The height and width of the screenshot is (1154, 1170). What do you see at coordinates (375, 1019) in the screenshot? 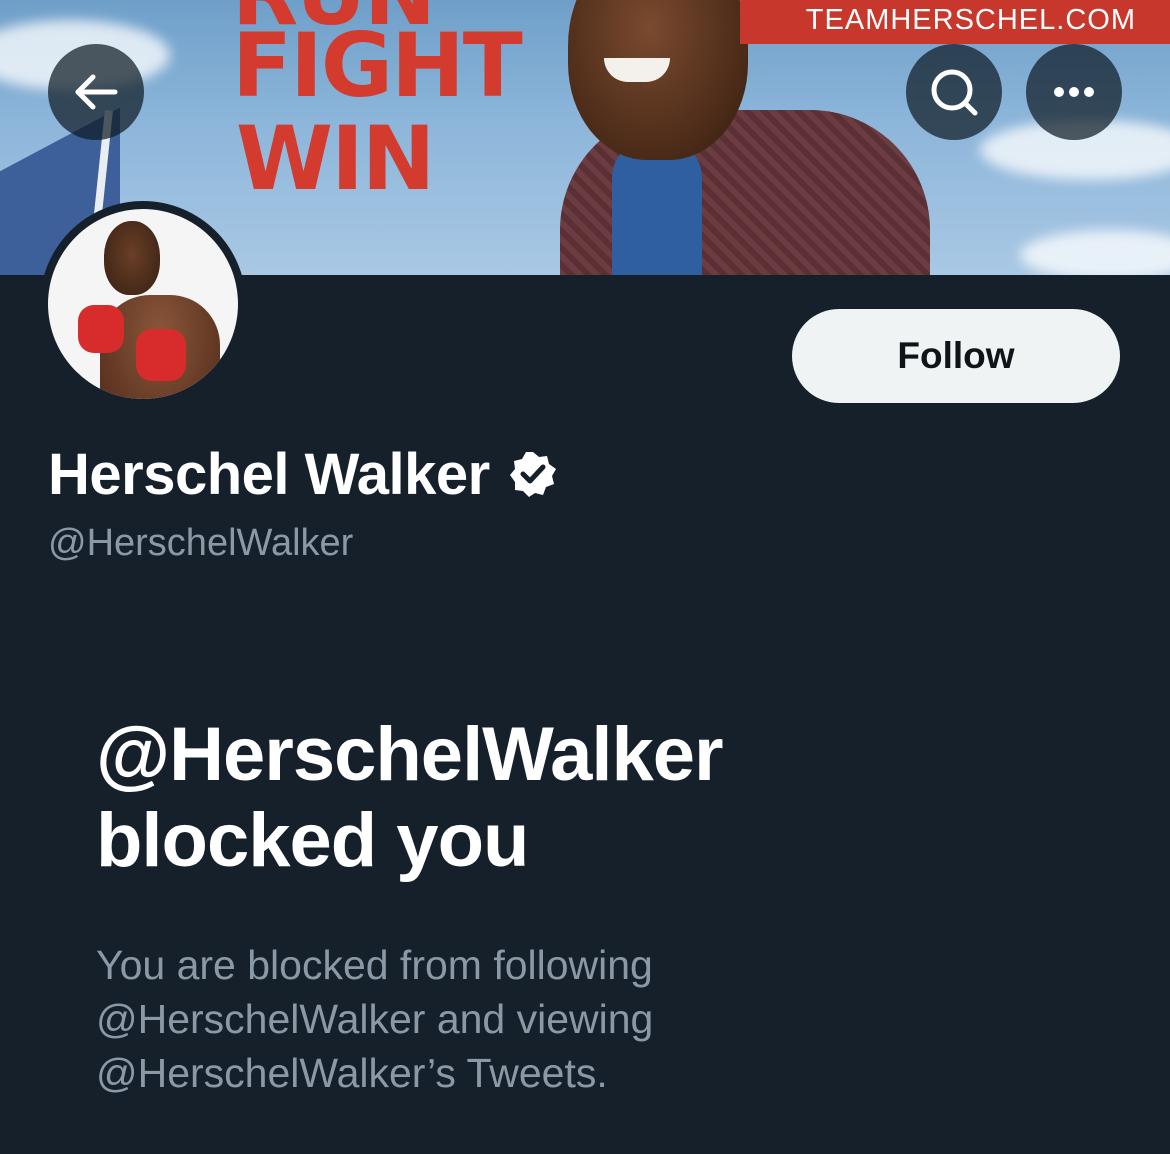
I see `blocked-description-line: @HerschelWalker and viewing` at bounding box center [375, 1019].